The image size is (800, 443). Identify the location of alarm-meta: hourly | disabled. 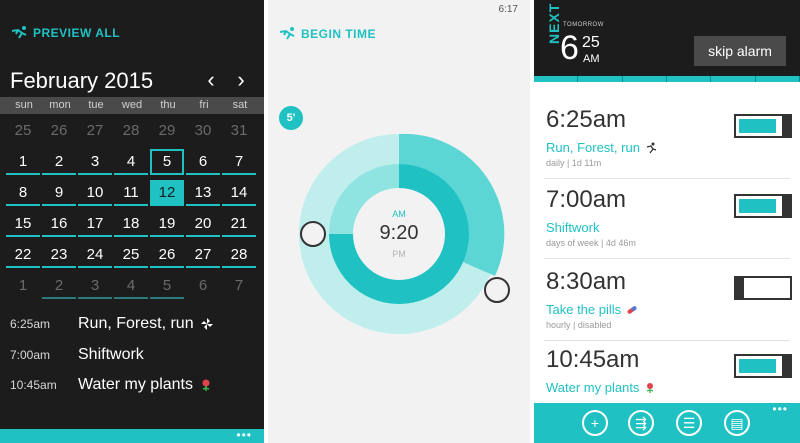
(579, 325).